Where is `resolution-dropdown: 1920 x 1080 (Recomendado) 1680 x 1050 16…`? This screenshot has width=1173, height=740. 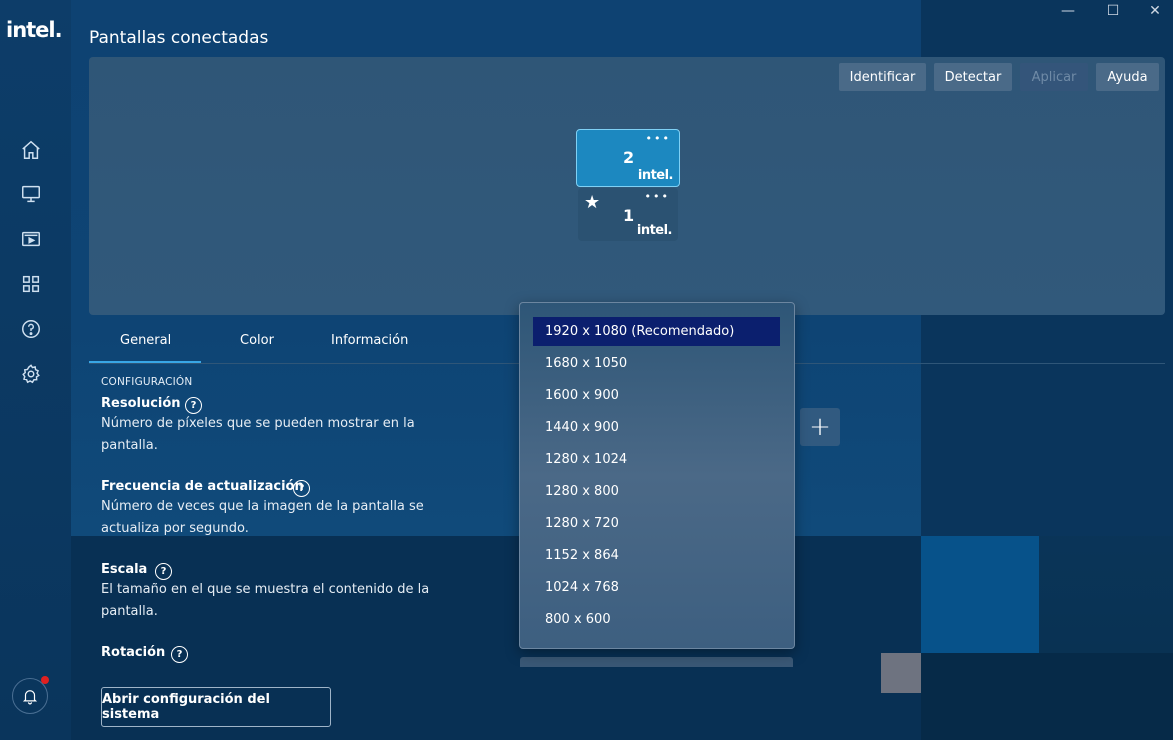 resolution-dropdown: 1920 x 1080 (Recomendado) 1680 x 1050 16… is located at coordinates (657, 475).